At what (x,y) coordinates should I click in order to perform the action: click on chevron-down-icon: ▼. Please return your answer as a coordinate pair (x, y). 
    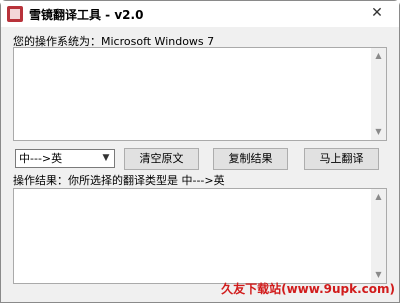
    Looking at the image, I should click on (106, 158).